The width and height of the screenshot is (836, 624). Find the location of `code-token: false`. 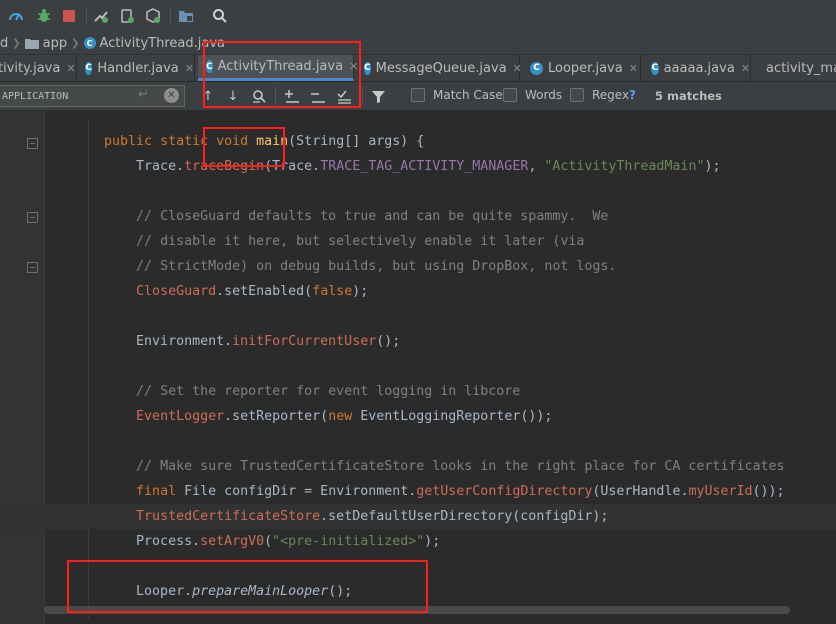

code-token: false is located at coordinates (332, 291).